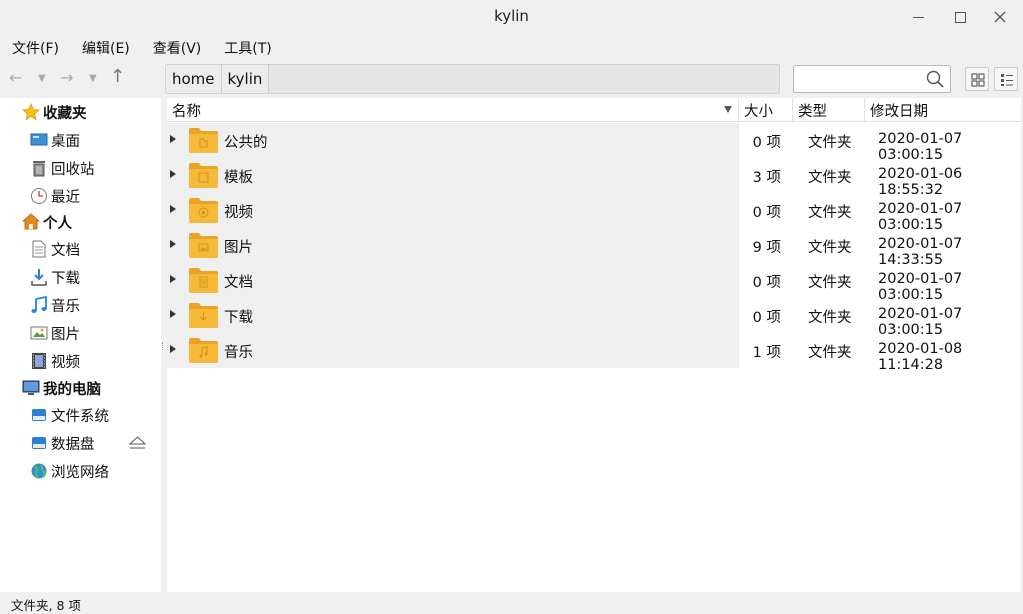  What do you see at coordinates (80, 222) in the screenshot?
I see `sidebar-group-personal: 个人` at bounding box center [80, 222].